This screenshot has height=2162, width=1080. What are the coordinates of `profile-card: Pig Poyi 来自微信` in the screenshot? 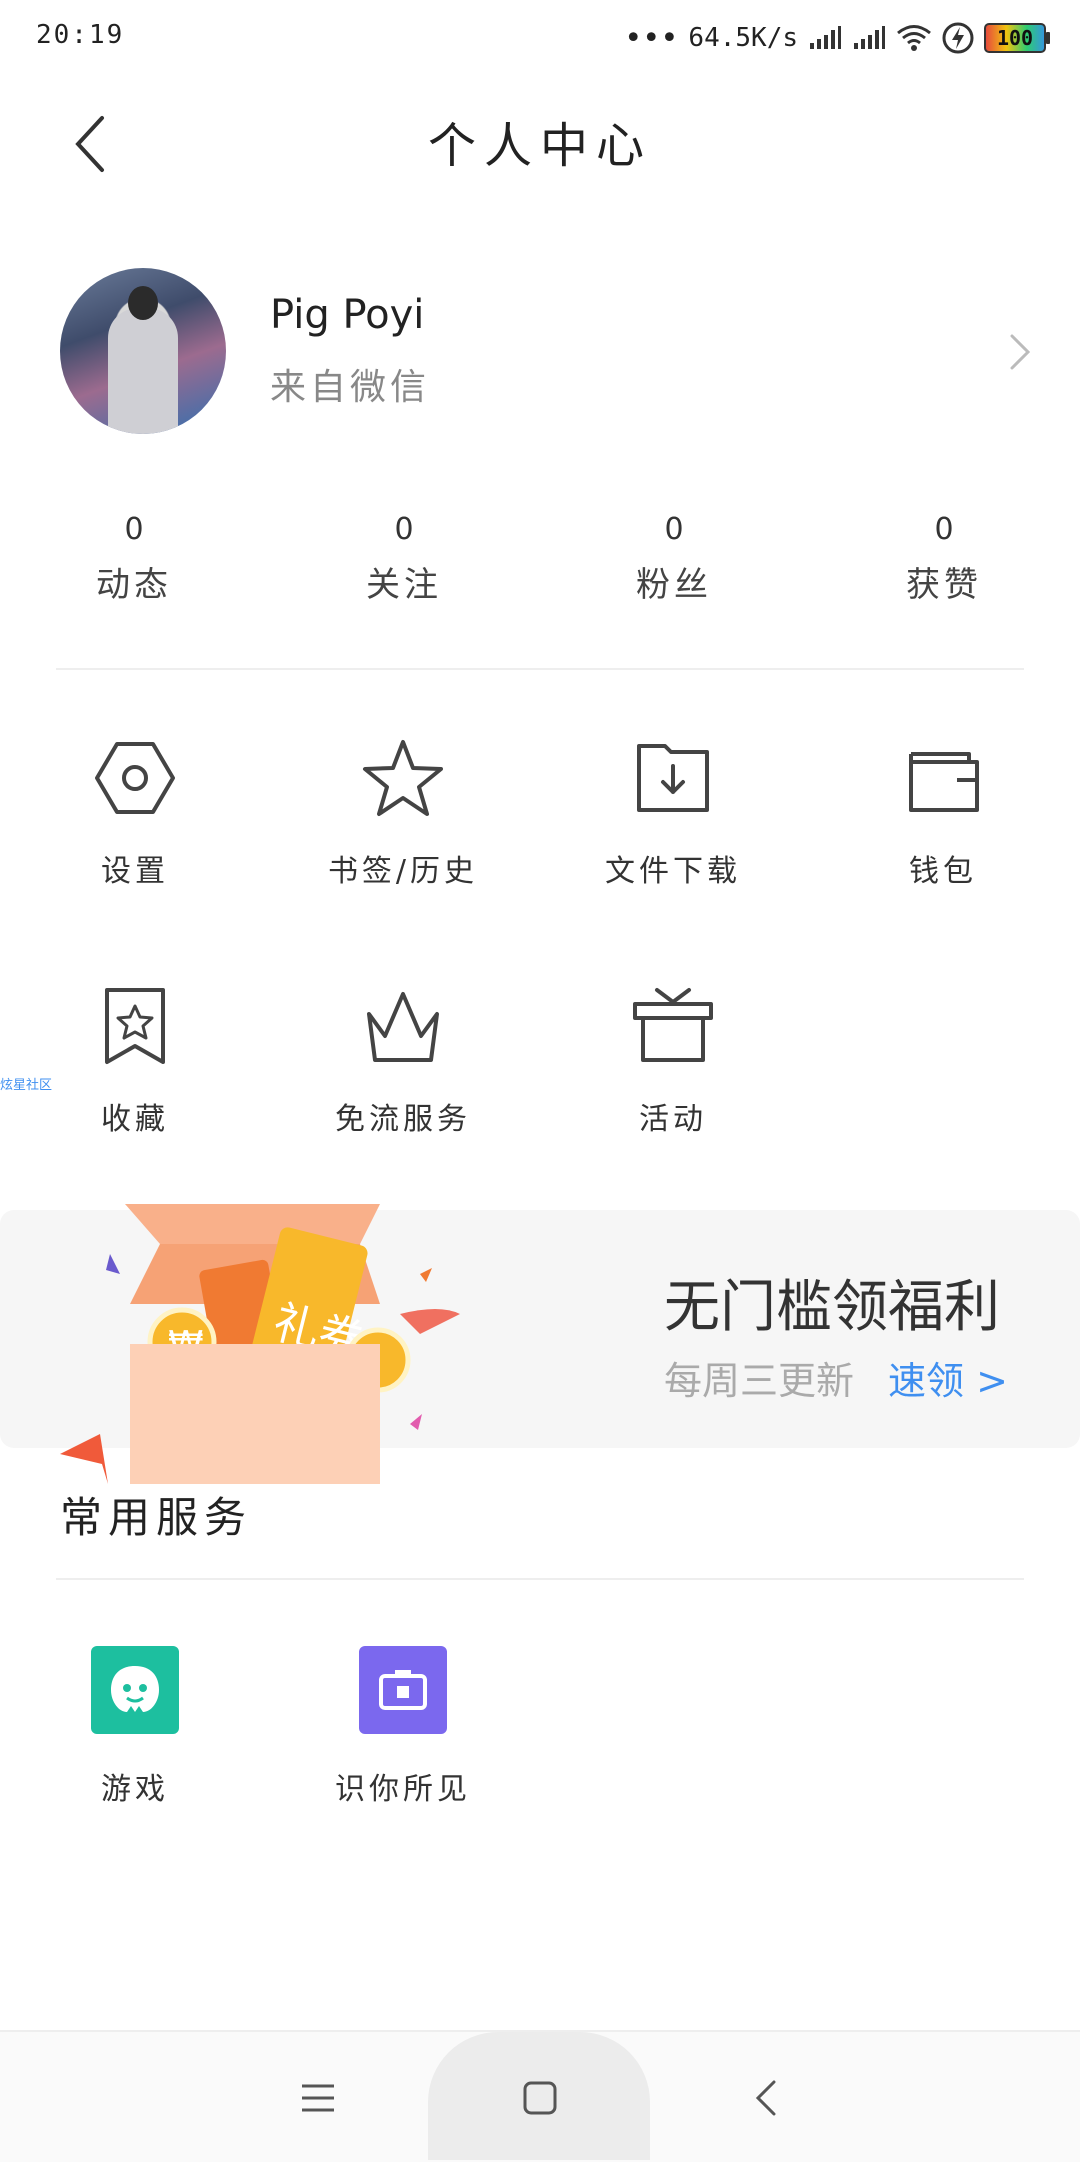 It's located at (540, 348).